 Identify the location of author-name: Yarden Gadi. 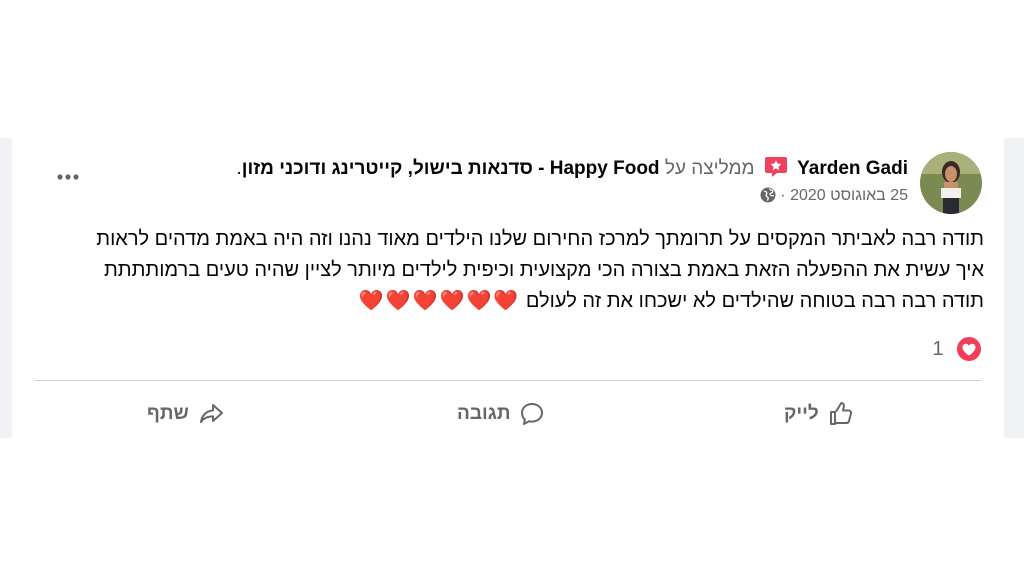
(852, 168).